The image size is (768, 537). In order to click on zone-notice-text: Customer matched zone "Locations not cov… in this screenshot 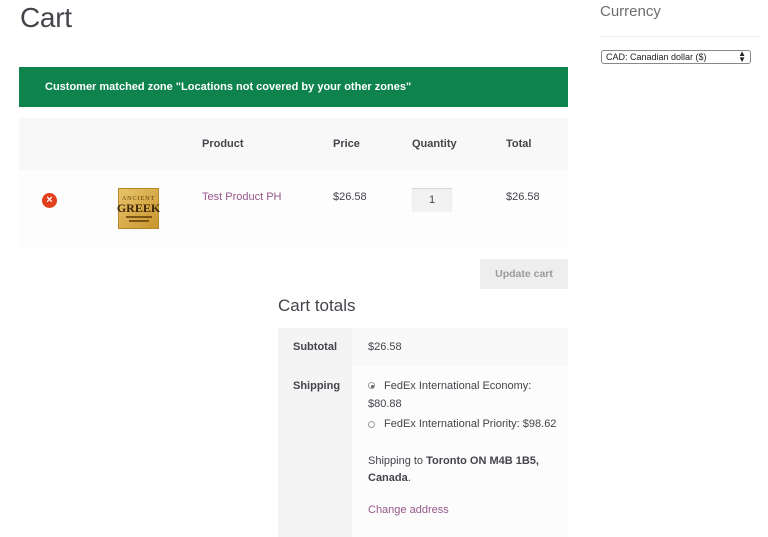, I will do `click(228, 87)`.